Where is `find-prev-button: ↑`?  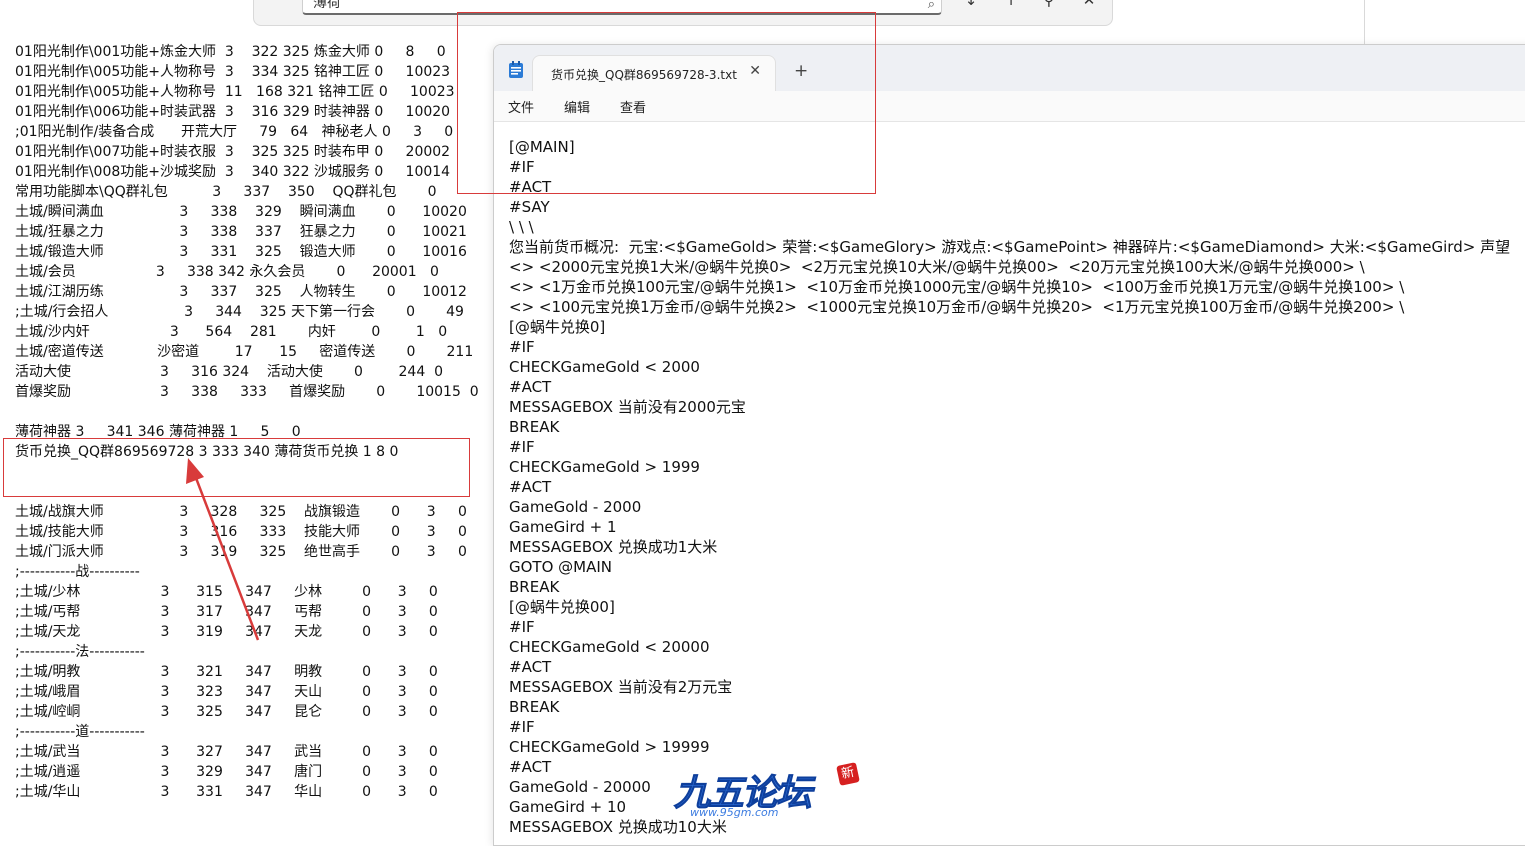
find-prev-button: ↑ is located at coordinates (1011, 6).